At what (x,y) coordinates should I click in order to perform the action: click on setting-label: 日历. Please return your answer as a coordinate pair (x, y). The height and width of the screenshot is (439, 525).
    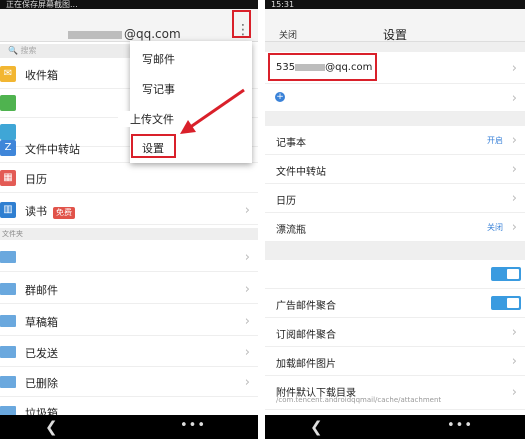
    Looking at the image, I should click on (286, 201).